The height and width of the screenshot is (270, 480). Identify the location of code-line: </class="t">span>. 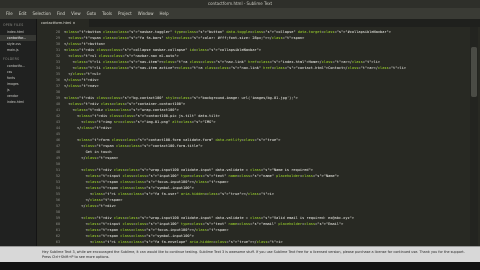
(91, 158).